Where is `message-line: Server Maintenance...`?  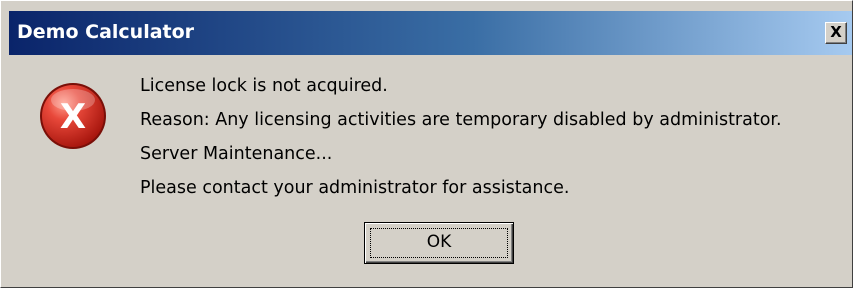
message-line: Server Maintenance... is located at coordinates (236, 154).